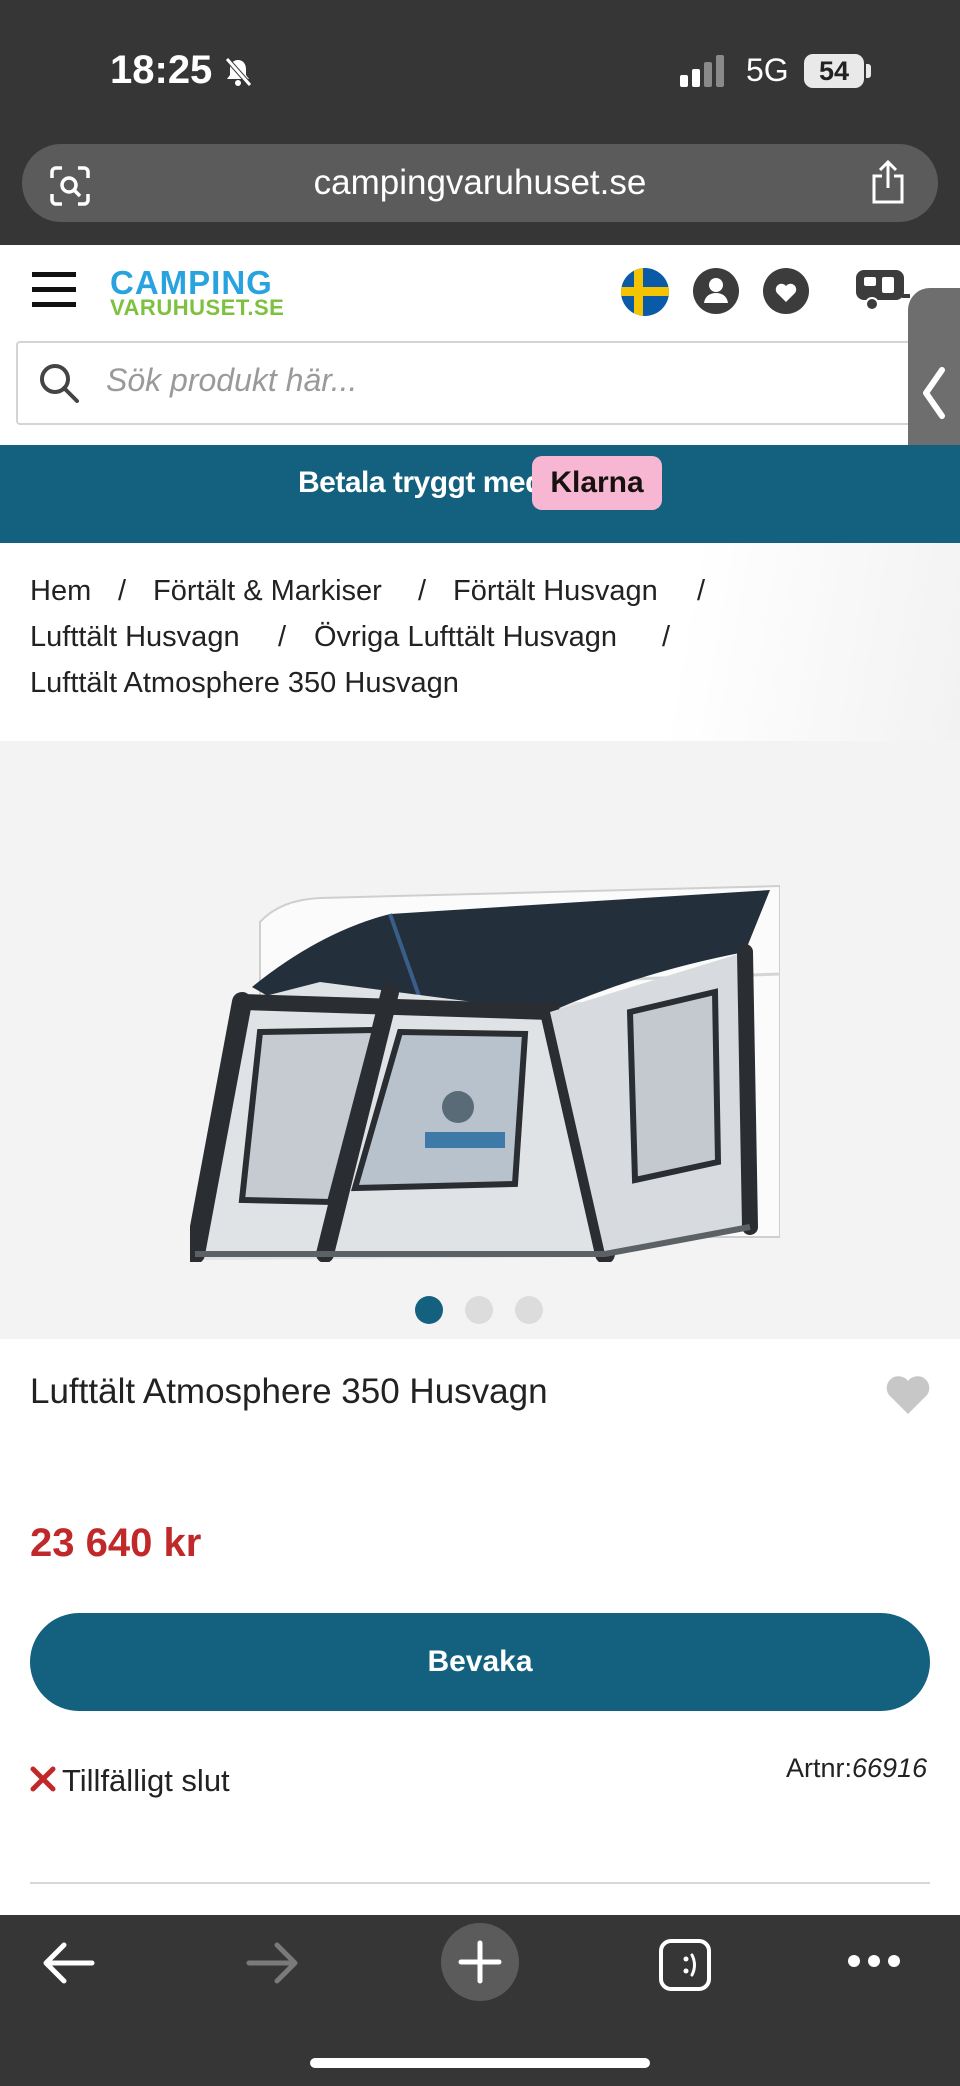 This screenshot has width=960, height=2086. Describe the element at coordinates (819, 1768) in the screenshot. I see `artnr-label: Artnr:` at that location.